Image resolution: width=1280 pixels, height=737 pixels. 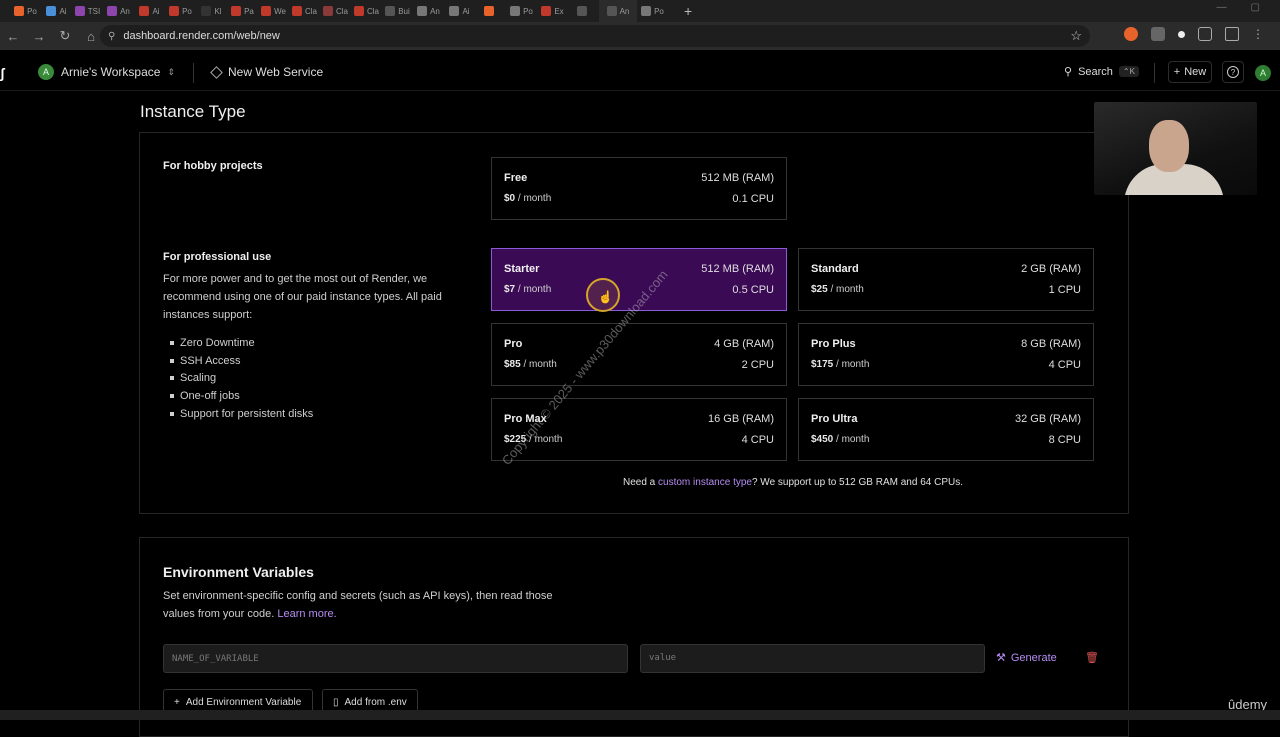 What do you see at coordinates (106, 72) in the screenshot?
I see `workspace-switcher: A Arnie's Workspace ⇕` at bounding box center [106, 72].